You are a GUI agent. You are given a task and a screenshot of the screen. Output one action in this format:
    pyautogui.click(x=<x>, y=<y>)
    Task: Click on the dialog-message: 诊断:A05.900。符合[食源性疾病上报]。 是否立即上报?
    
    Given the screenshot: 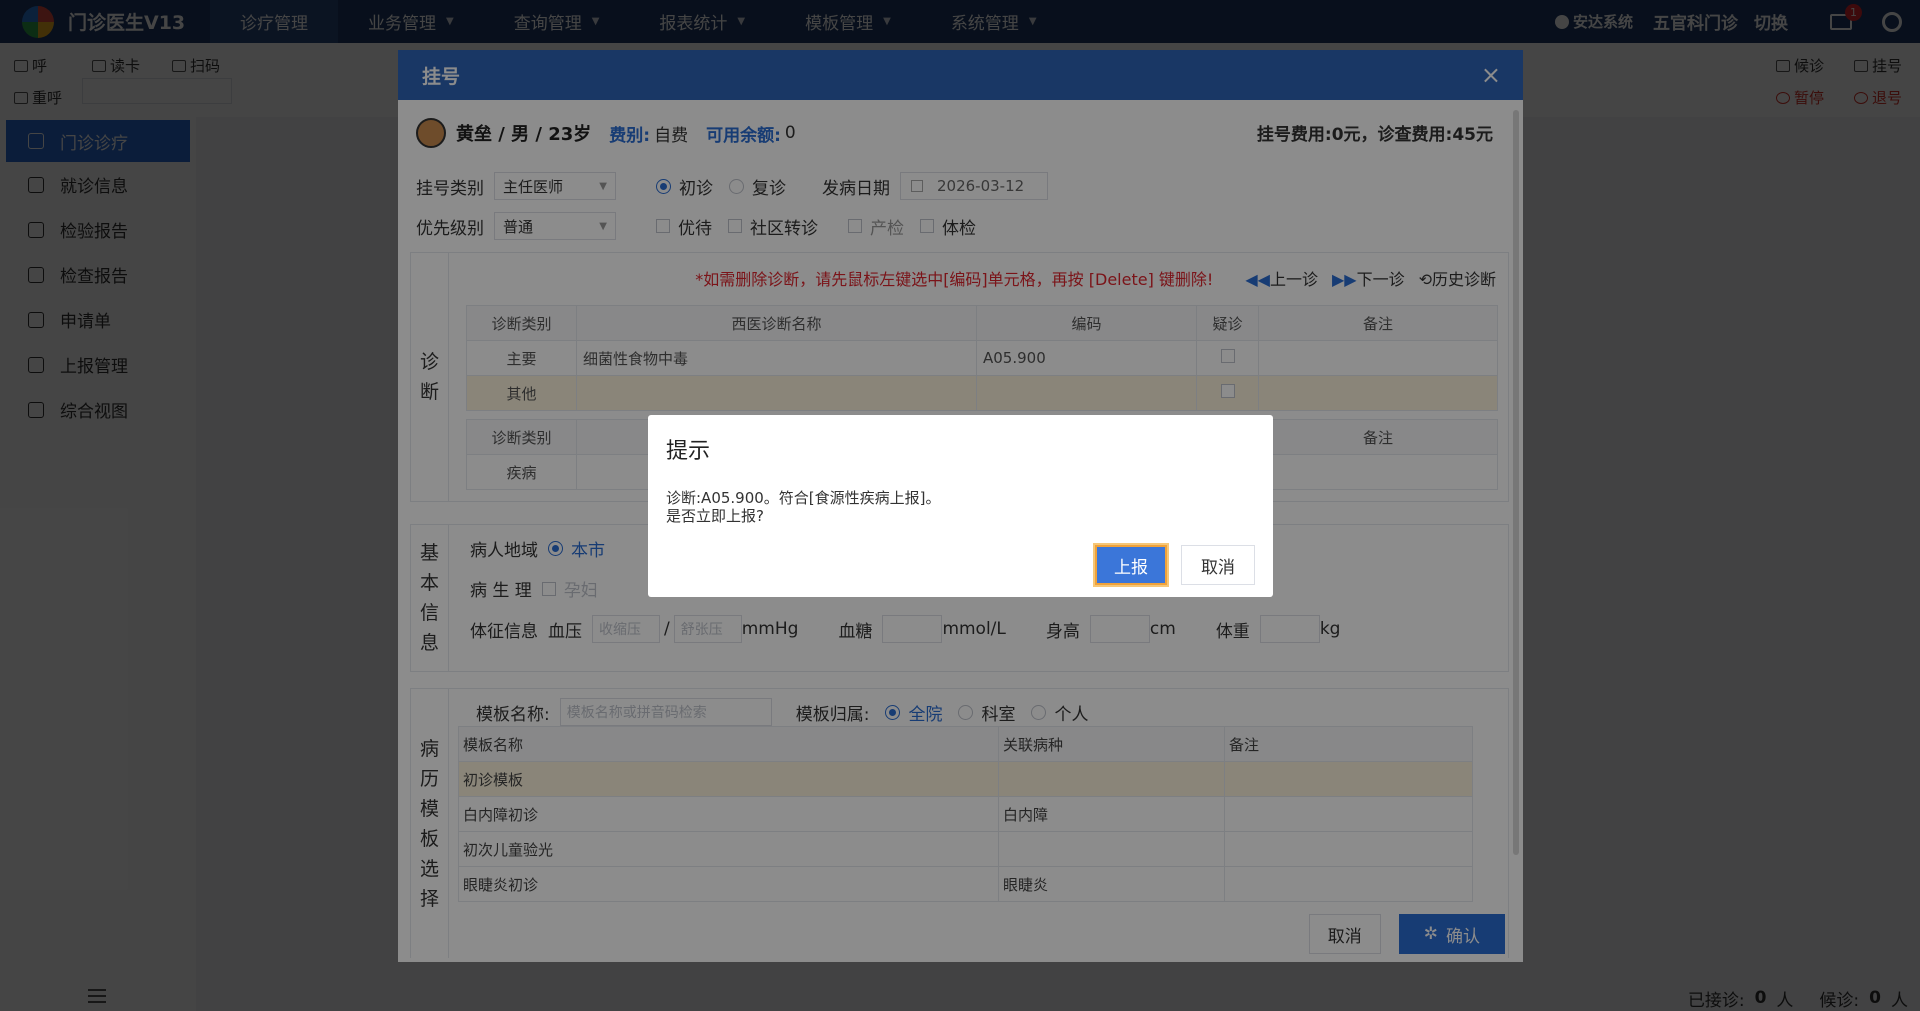 What is the action you would take?
    pyautogui.click(x=803, y=507)
    